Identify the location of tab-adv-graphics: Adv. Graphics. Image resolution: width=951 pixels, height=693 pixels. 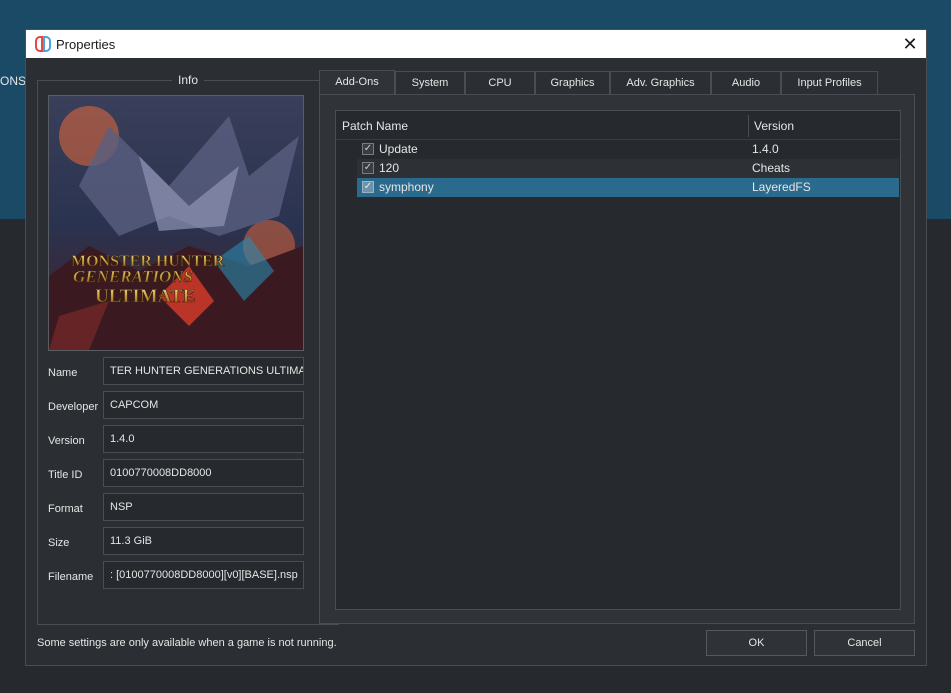
(660, 83).